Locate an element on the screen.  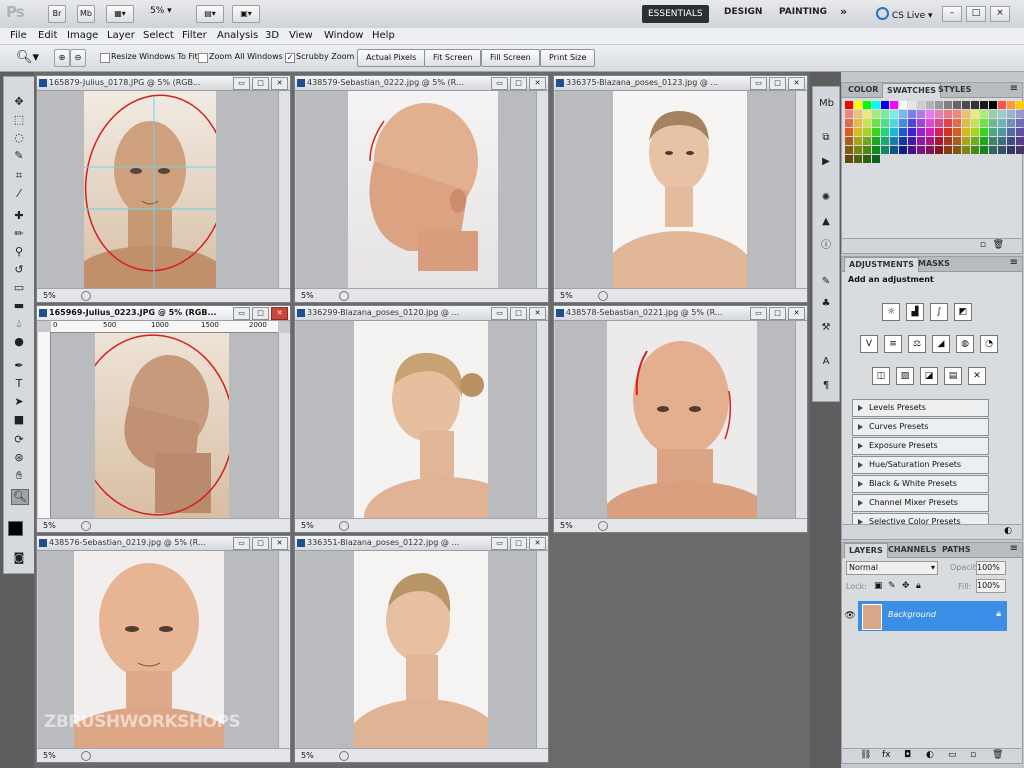
menu-select: Select is located at coordinates (158, 35).